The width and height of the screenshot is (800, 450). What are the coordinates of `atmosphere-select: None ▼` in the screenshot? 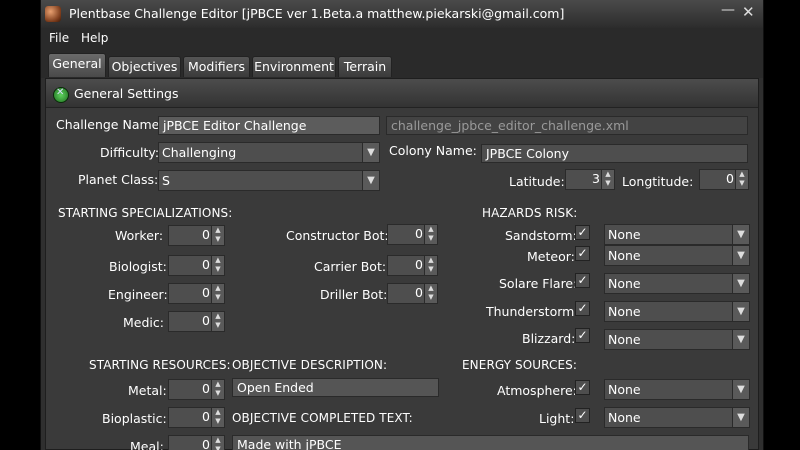 It's located at (677, 389).